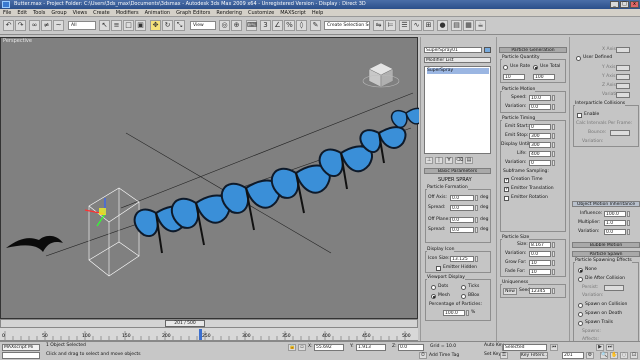  What do you see at coordinates (127, 13) in the screenshot?
I see `menu-modifiers: Modifiers` at bounding box center [127, 13].